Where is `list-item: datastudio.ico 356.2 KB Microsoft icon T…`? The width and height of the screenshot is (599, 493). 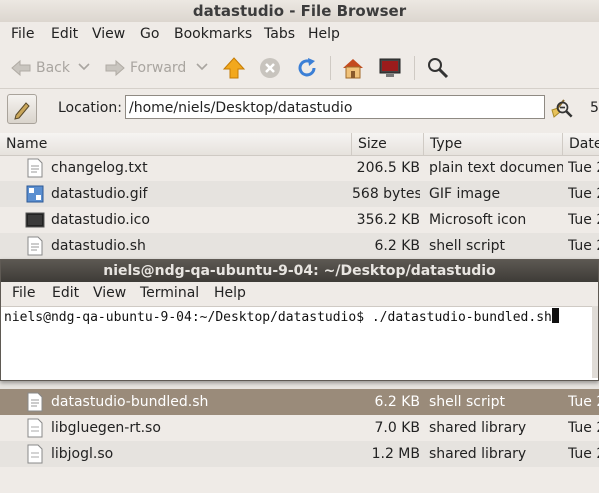
list-item: datastudio.ico 356.2 KB Microsoft icon T… is located at coordinates (299, 220).